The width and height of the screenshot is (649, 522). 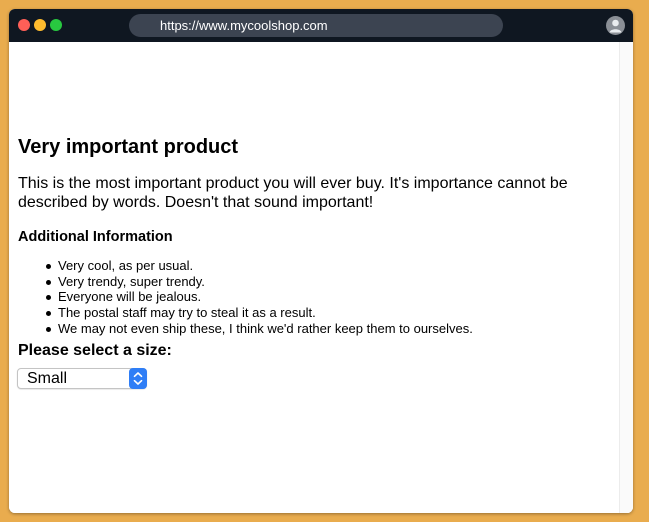 I want to click on feature-list-item: Very cool, as per usual., so click(x=245, y=266).